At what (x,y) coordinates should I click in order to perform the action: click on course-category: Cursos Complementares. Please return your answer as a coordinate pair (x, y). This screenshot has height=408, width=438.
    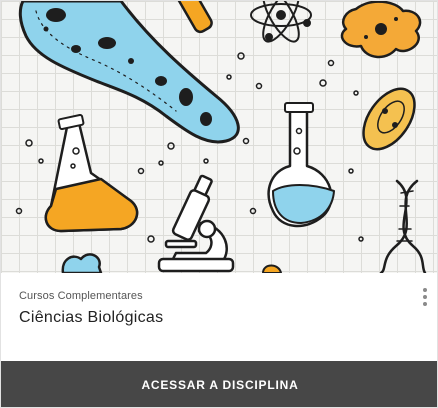
    Looking at the image, I should click on (81, 296).